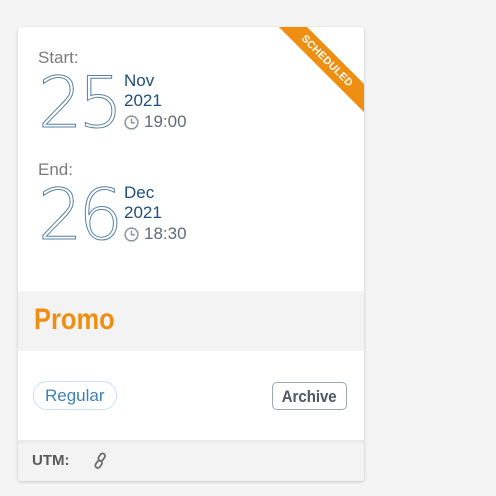  I want to click on event-type-badge: Regular, so click(75, 395).